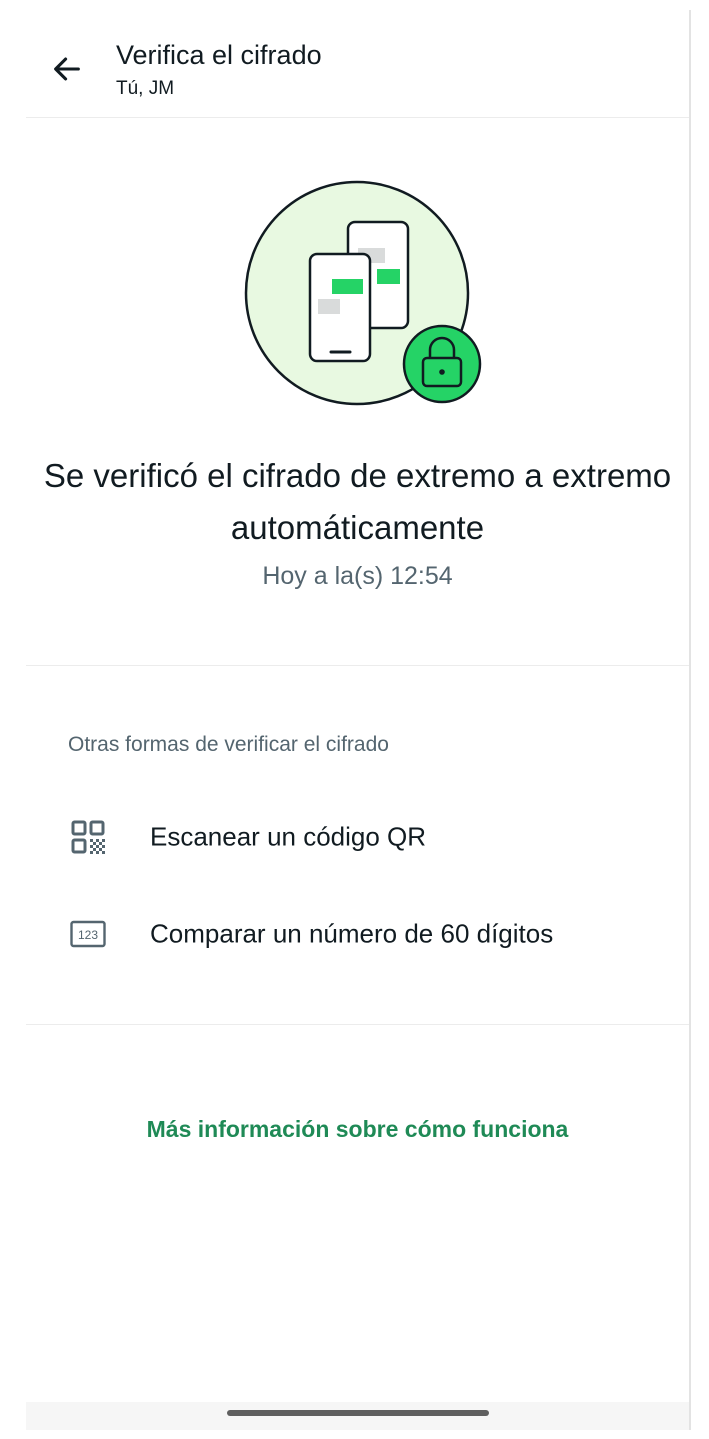 The height and width of the screenshot is (1439, 709). What do you see at coordinates (352, 933) in the screenshot?
I see `compare-number-label: Comparar un número de 60 dígitos` at bounding box center [352, 933].